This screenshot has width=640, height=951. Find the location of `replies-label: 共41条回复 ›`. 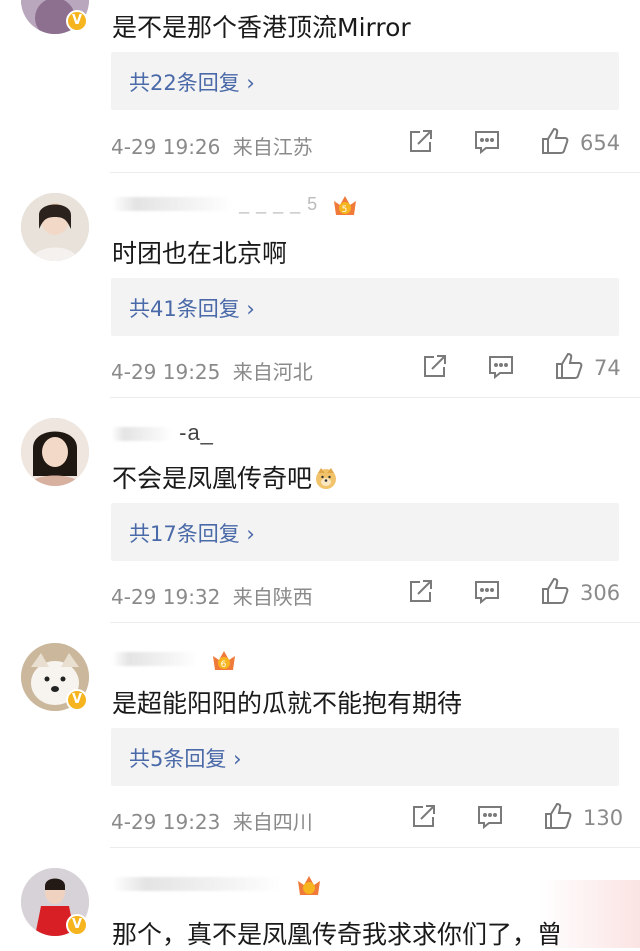

replies-label: 共41条回复 › is located at coordinates (192, 309).